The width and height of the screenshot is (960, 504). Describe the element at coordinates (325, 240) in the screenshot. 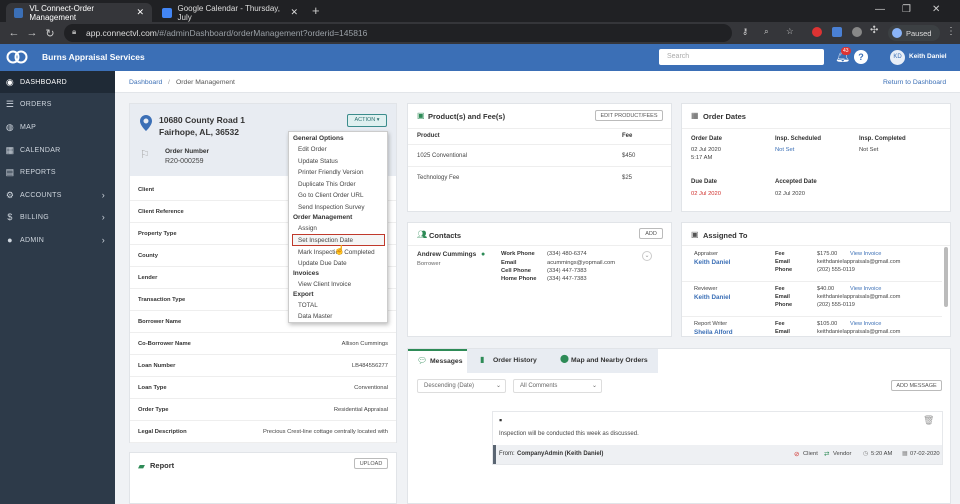

I see `menu-item-set-inspection-date: Set Inspection Date` at that location.